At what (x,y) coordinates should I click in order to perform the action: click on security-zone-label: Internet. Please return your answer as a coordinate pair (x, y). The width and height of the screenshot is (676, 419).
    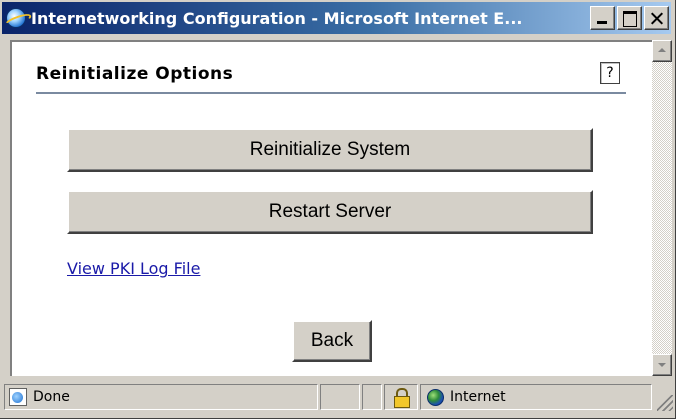
    Looking at the image, I should click on (478, 397).